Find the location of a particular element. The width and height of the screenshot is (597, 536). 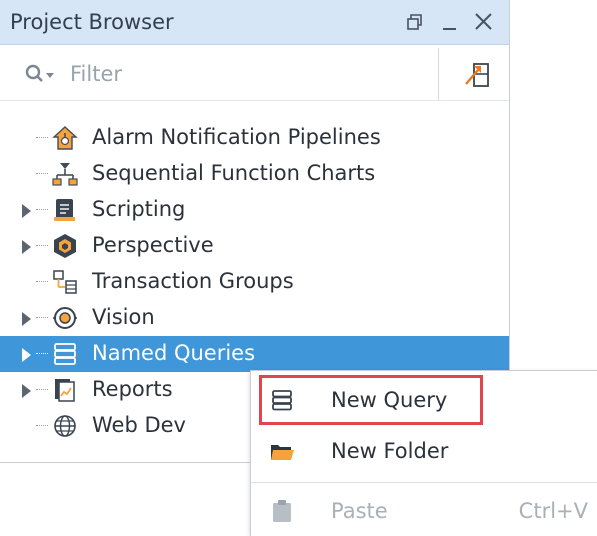

tree-item-label: Perspective is located at coordinates (153, 245).